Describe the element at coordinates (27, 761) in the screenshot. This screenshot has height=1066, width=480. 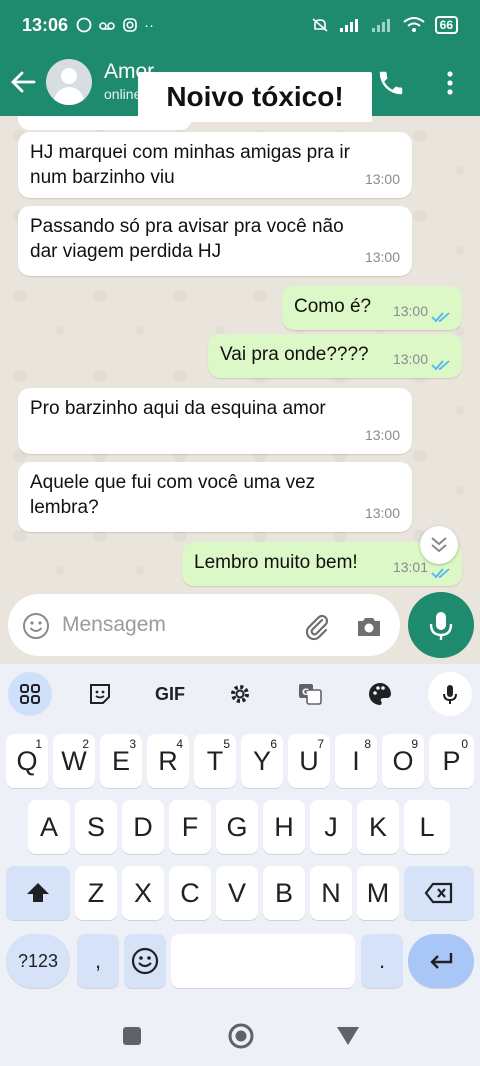
I see `key-q: Q1` at that location.